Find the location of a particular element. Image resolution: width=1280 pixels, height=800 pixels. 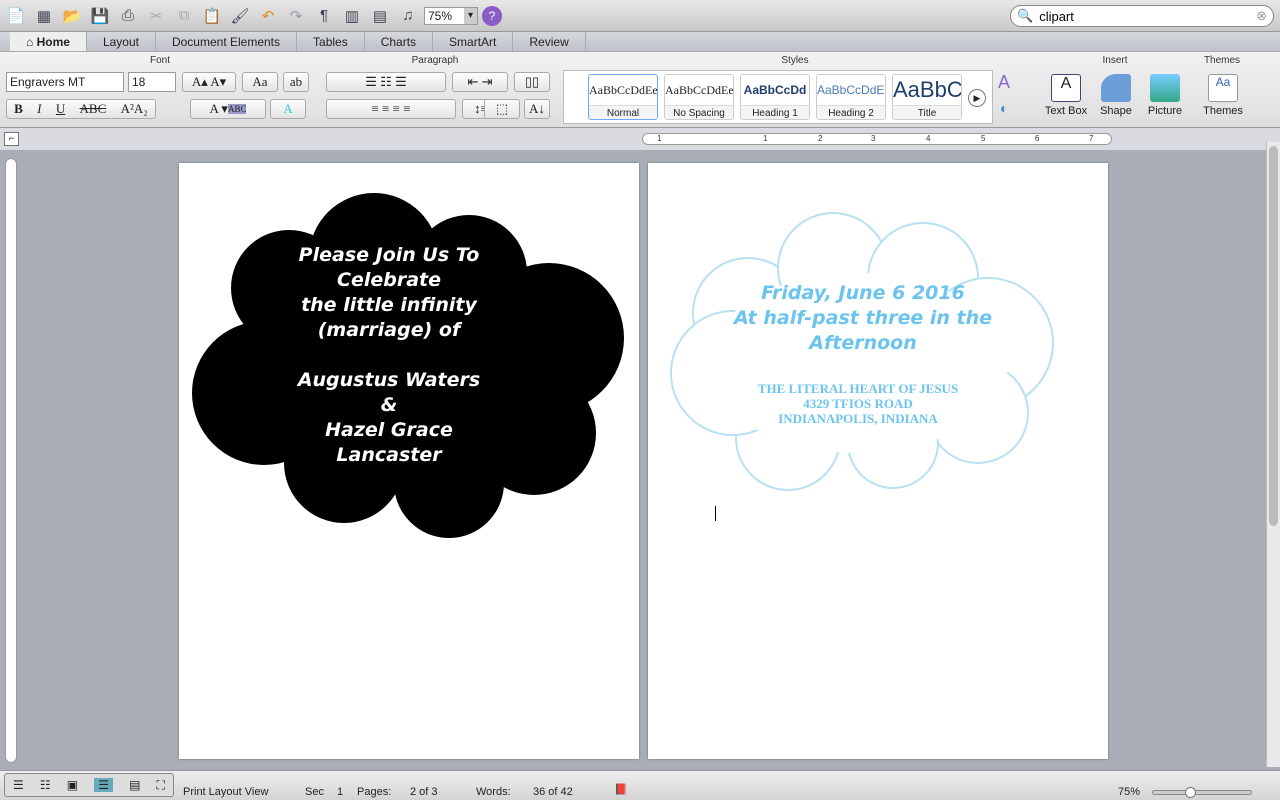

pages-value: 2 of 3 is located at coordinates (424, 792).